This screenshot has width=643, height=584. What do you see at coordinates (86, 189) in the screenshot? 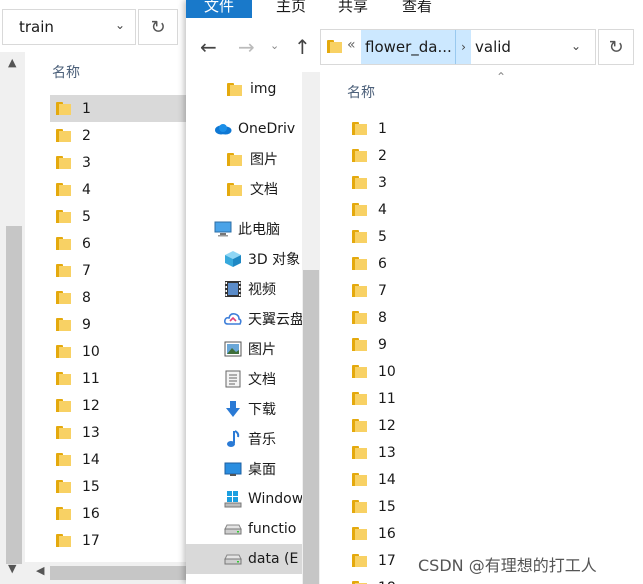
I see `folder-label: 4` at bounding box center [86, 189].